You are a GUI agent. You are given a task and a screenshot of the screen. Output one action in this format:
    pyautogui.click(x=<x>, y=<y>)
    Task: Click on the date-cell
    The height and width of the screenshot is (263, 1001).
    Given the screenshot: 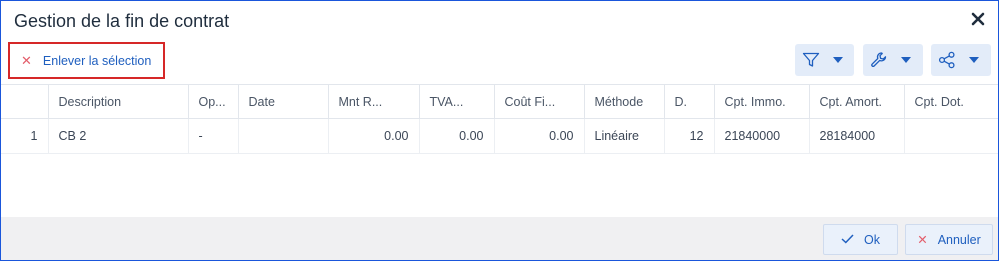 What is the action you would take?
    pyautogui.click(x=282, y=136)
    